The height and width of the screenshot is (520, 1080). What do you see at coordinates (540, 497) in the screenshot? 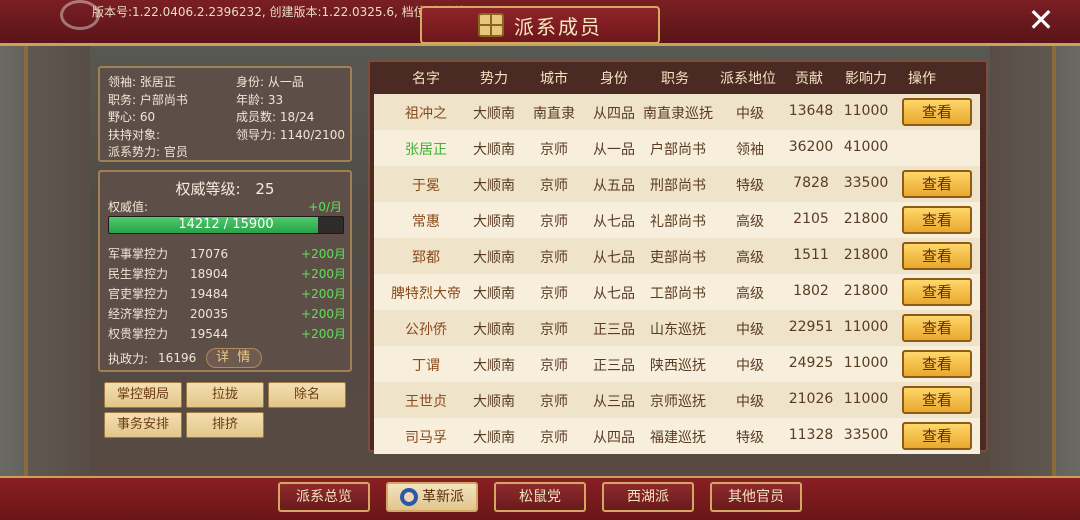
I see `tab-squirrel-party: 松鼠党` at bounding box center [540, 497].